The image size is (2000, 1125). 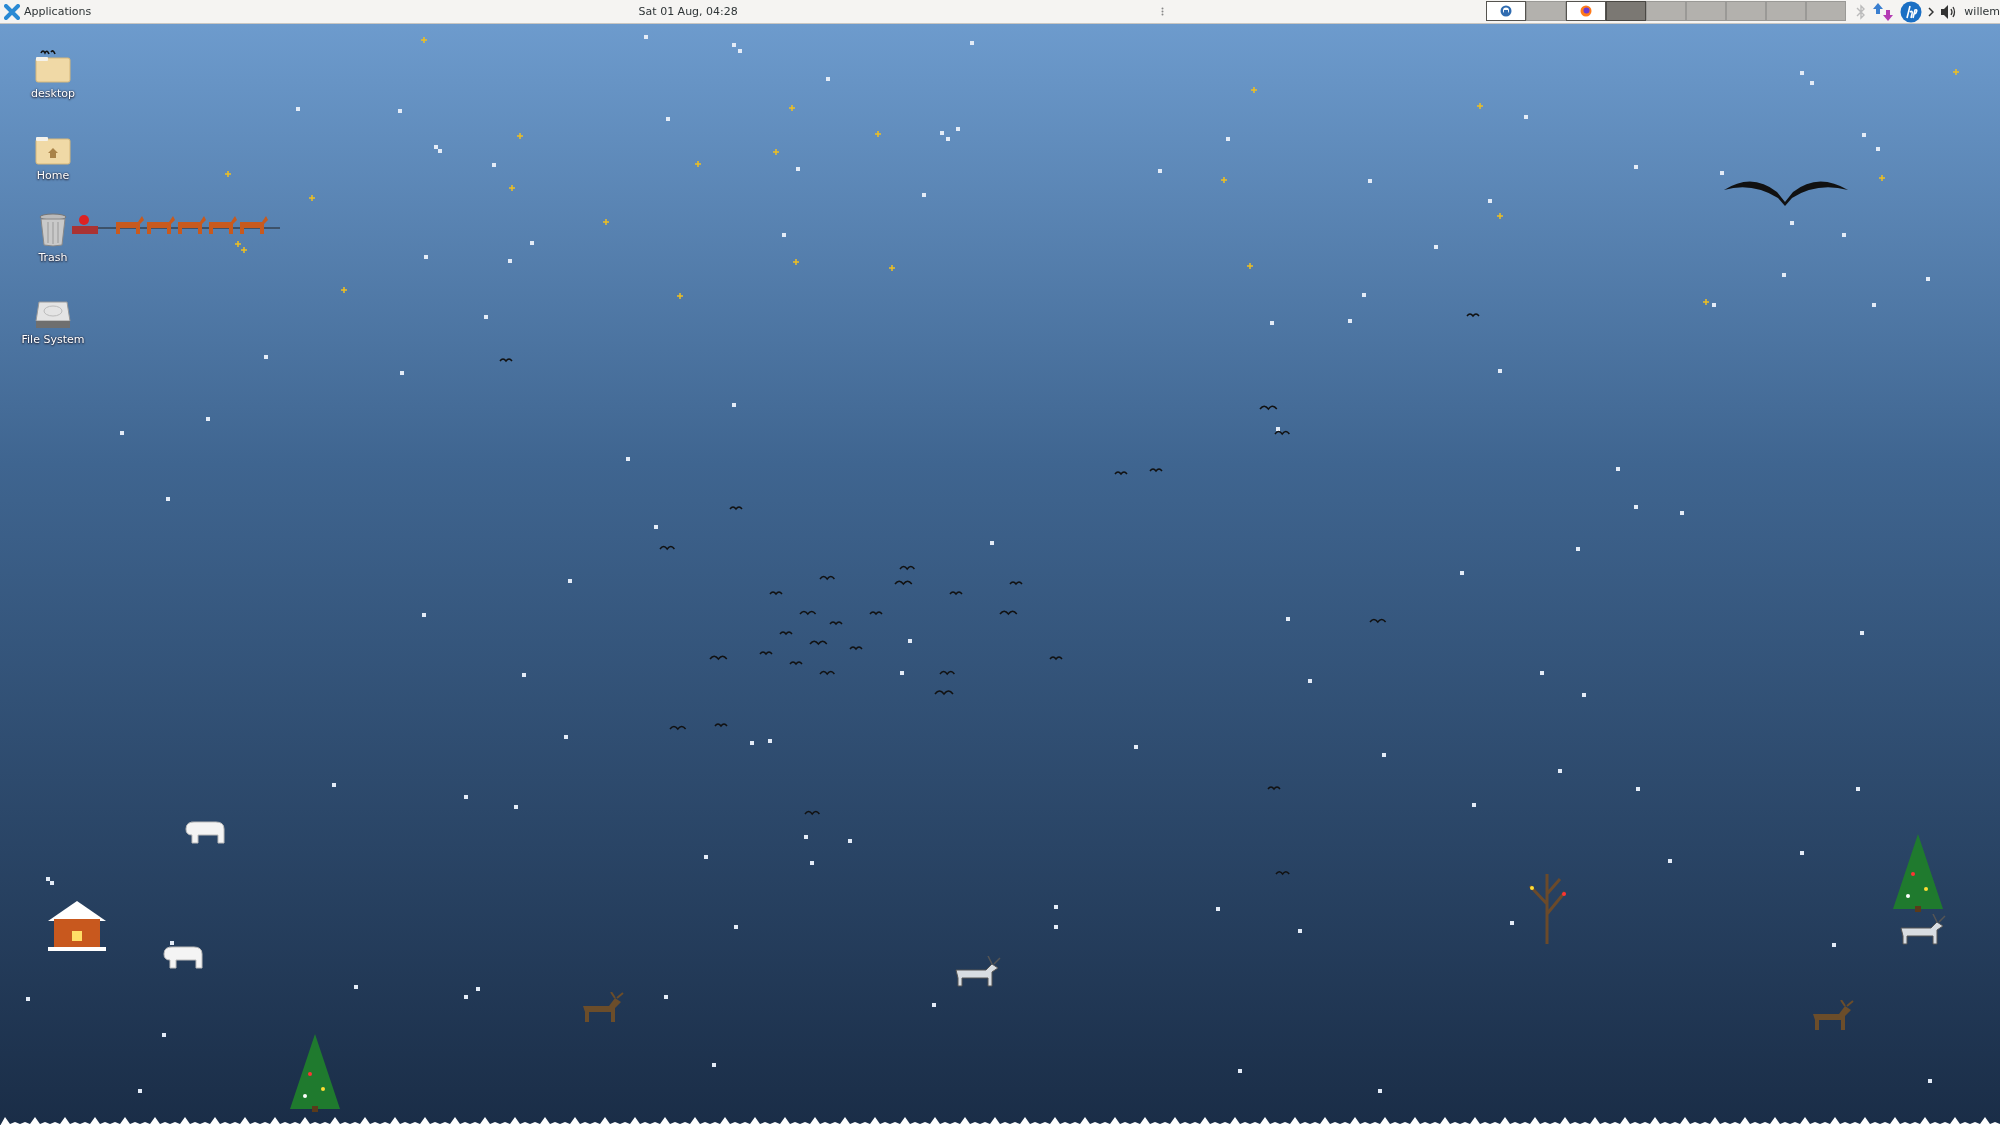 I want to click on browser-app-icon, so click(x=1586, y=10).